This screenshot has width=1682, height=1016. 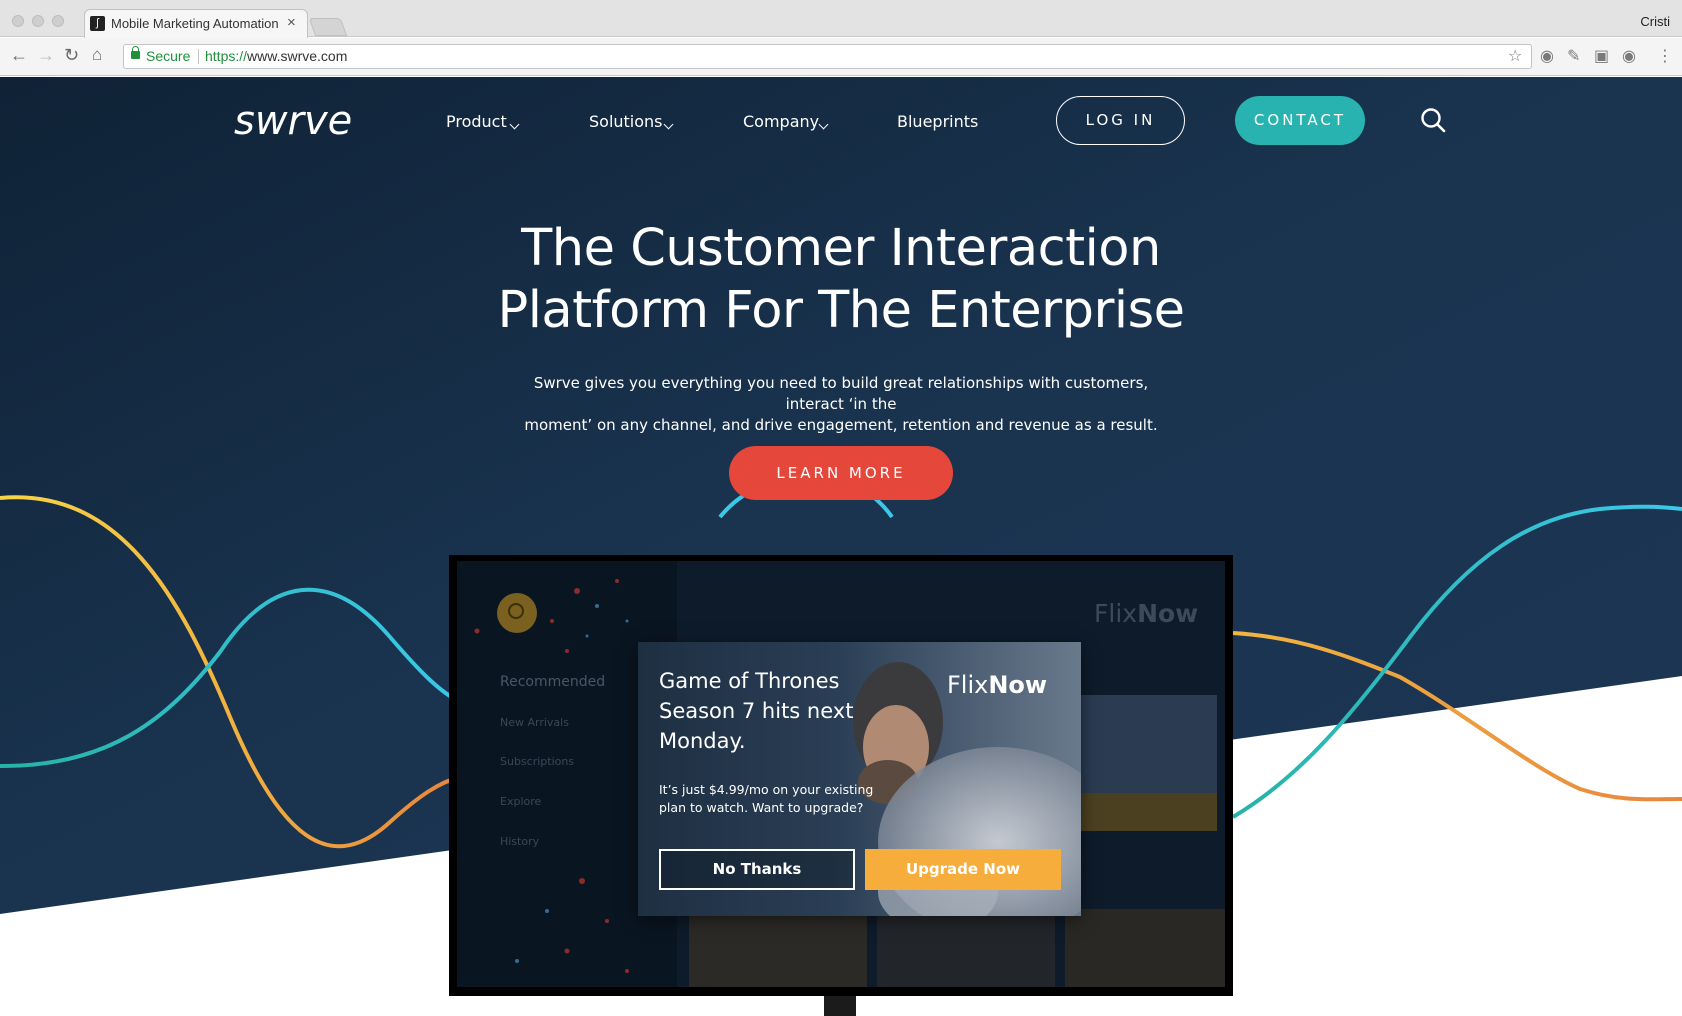 I want to click on swrve-logo: swrve, so click(x=313, y=122).